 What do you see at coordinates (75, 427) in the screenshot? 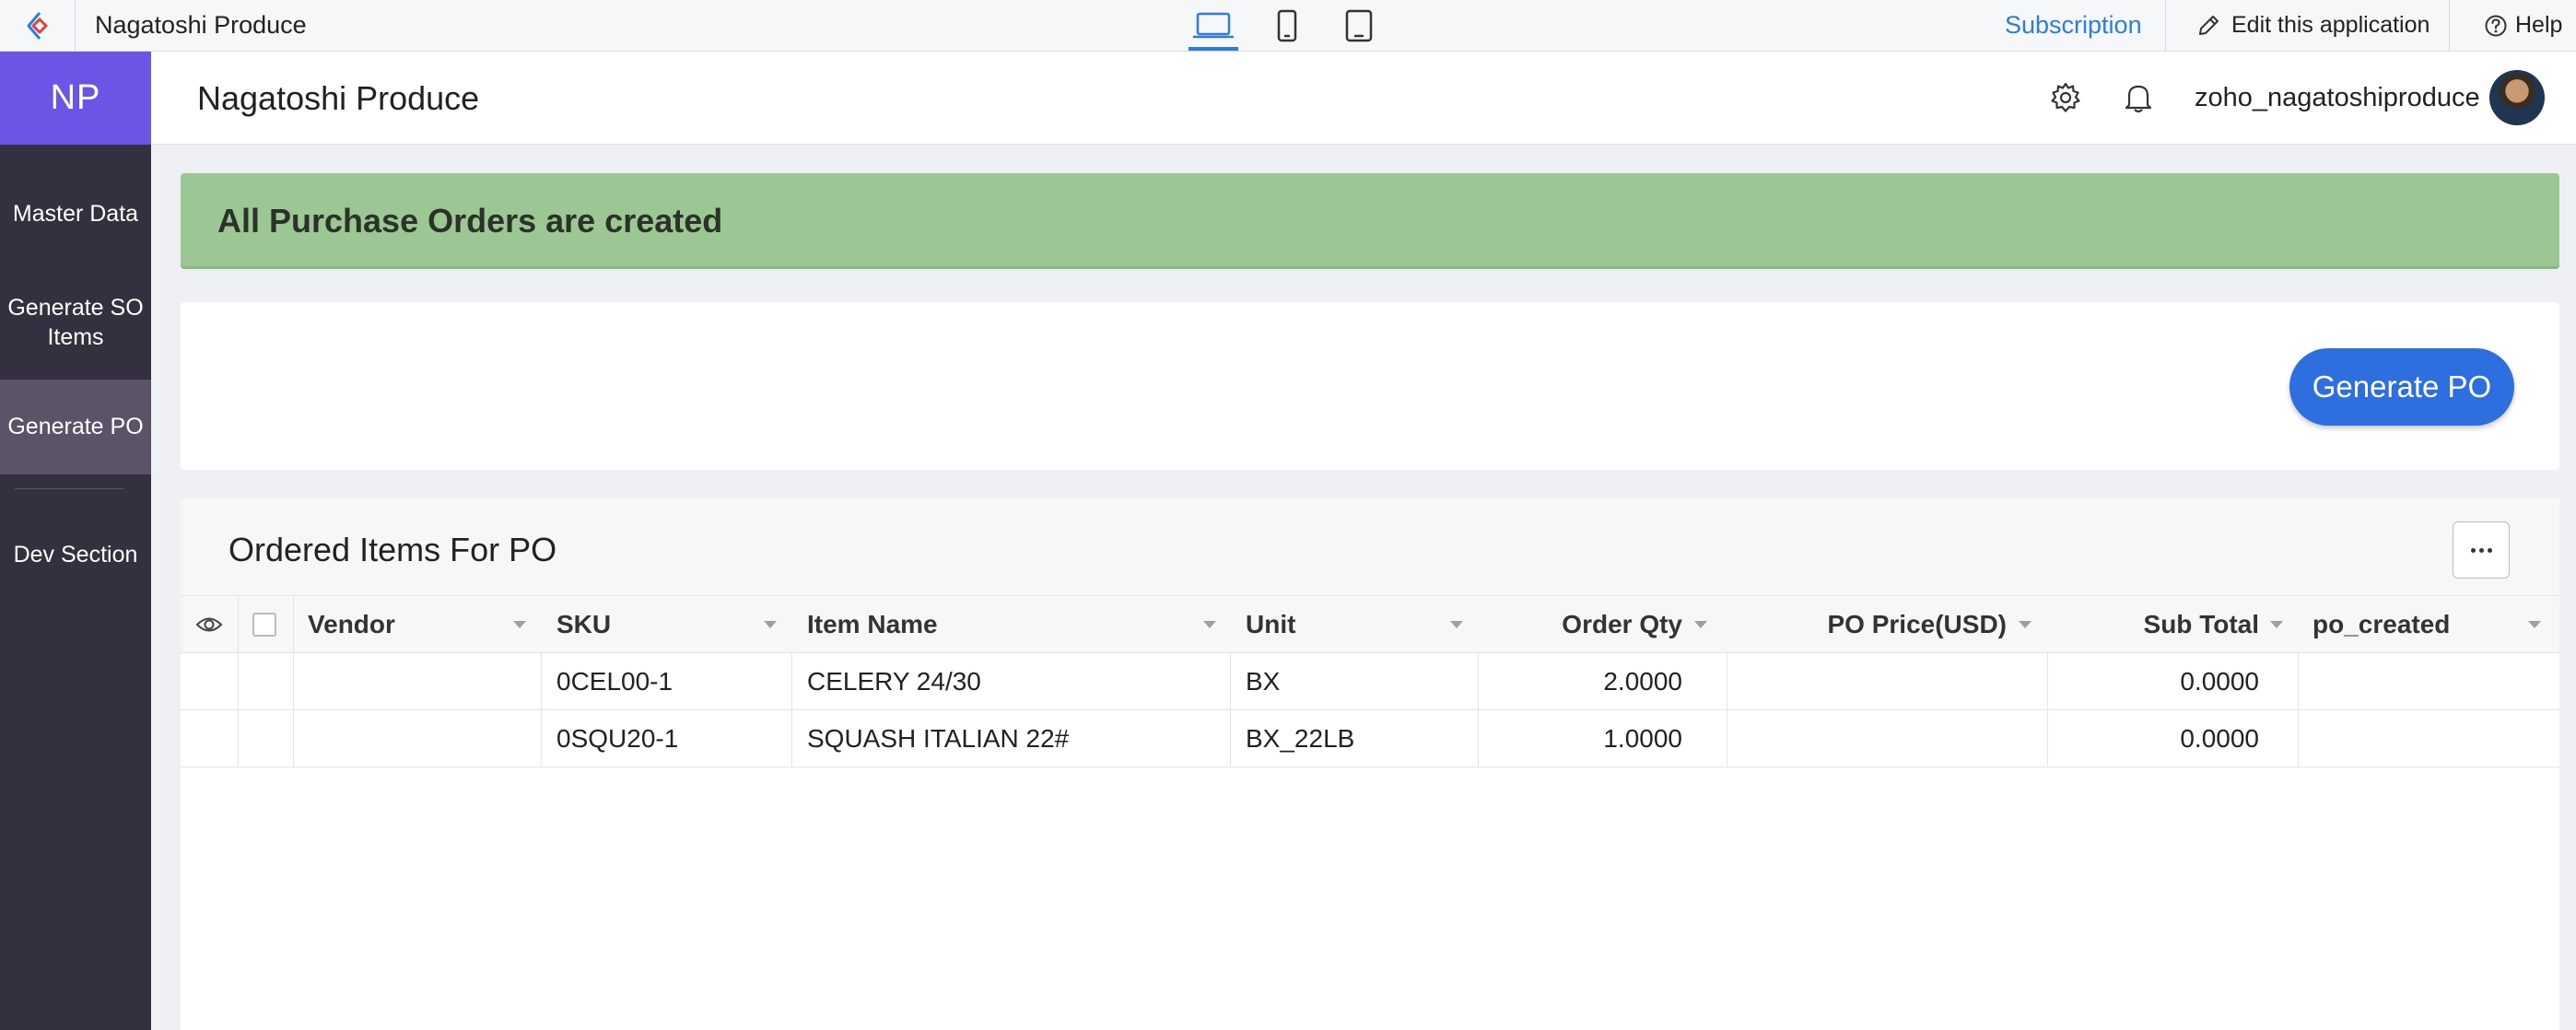
I see `sidebar-item-generate-po: Generate PO` at bounding box center [75, 427].